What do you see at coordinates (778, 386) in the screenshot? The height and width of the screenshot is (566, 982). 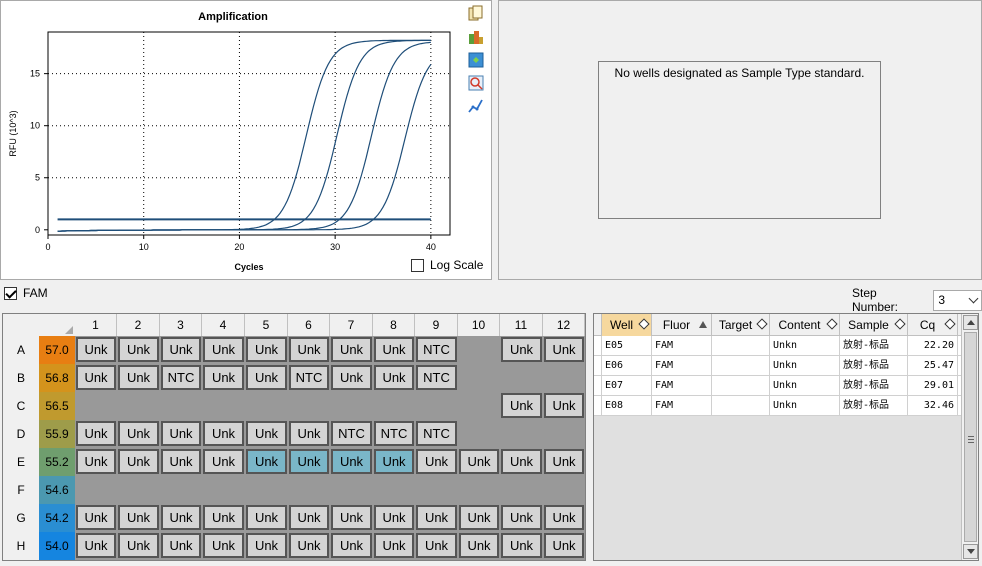 I see `results-row: E07 FAM Unkn 放射-标品 29.01` at bounding box center [778, 386].